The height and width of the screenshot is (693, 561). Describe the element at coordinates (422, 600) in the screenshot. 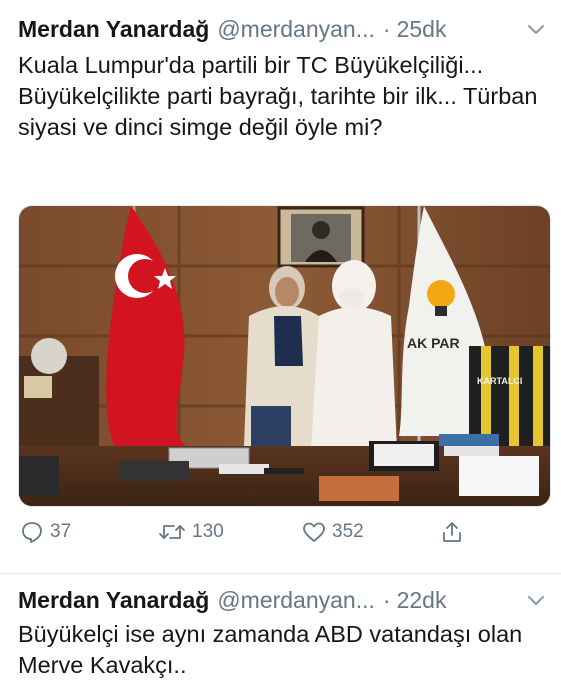

I see `tweet-timestamp: 22dk` at that location.